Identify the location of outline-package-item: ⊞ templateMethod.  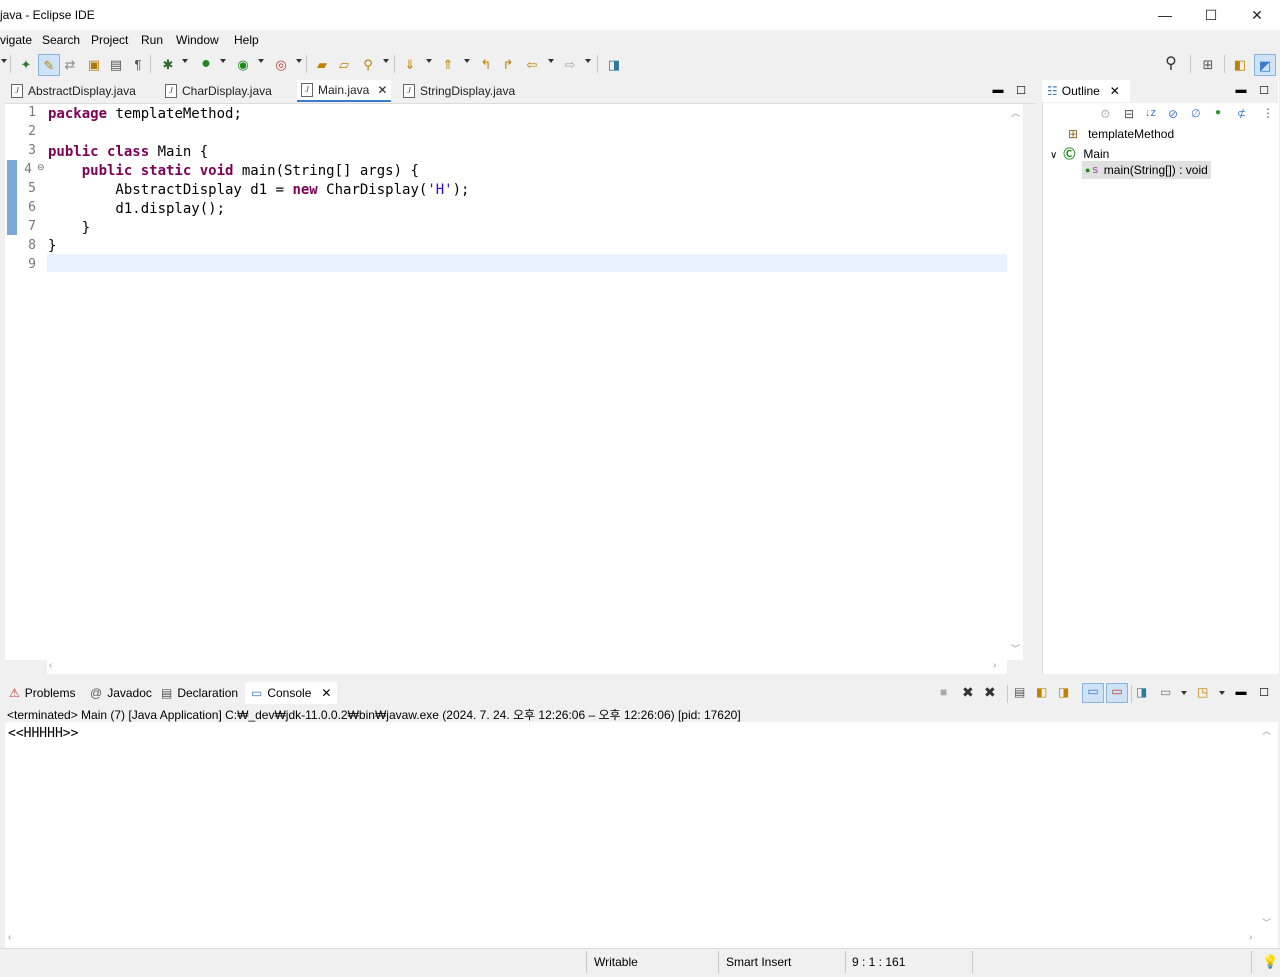
(1121, 134).